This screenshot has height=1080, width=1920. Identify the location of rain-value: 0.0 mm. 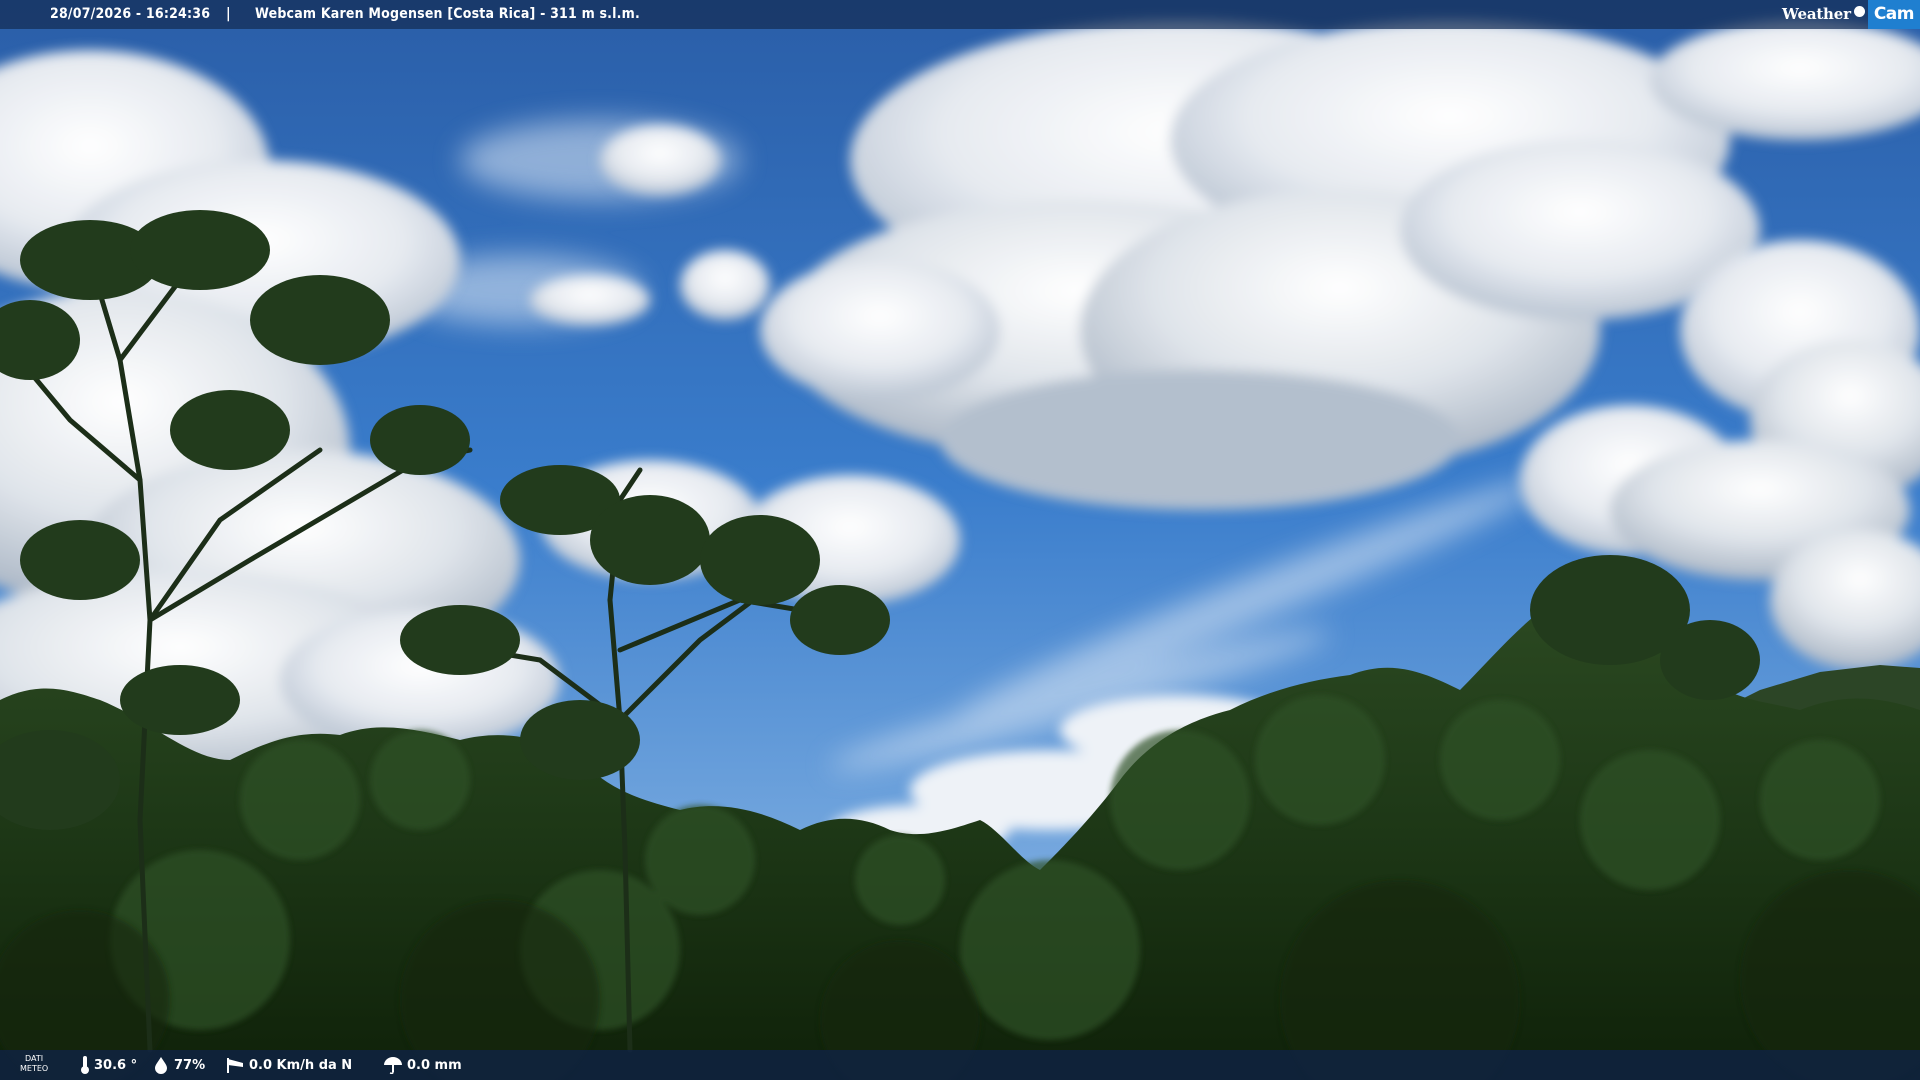
(434, 1065).